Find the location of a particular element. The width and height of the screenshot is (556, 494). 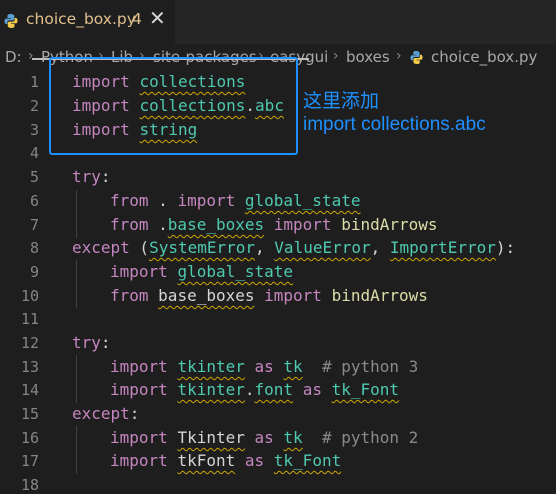

line-number: 4 is located at coordinates (34, 153).